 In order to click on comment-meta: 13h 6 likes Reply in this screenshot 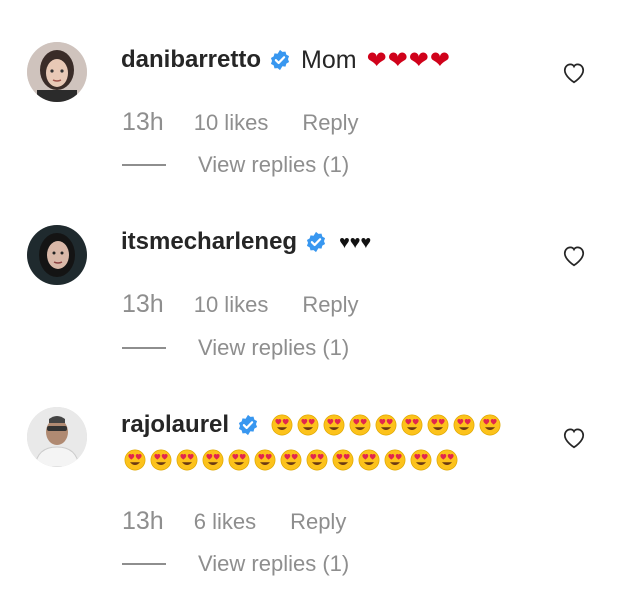, I will do `click(234, 521)`.